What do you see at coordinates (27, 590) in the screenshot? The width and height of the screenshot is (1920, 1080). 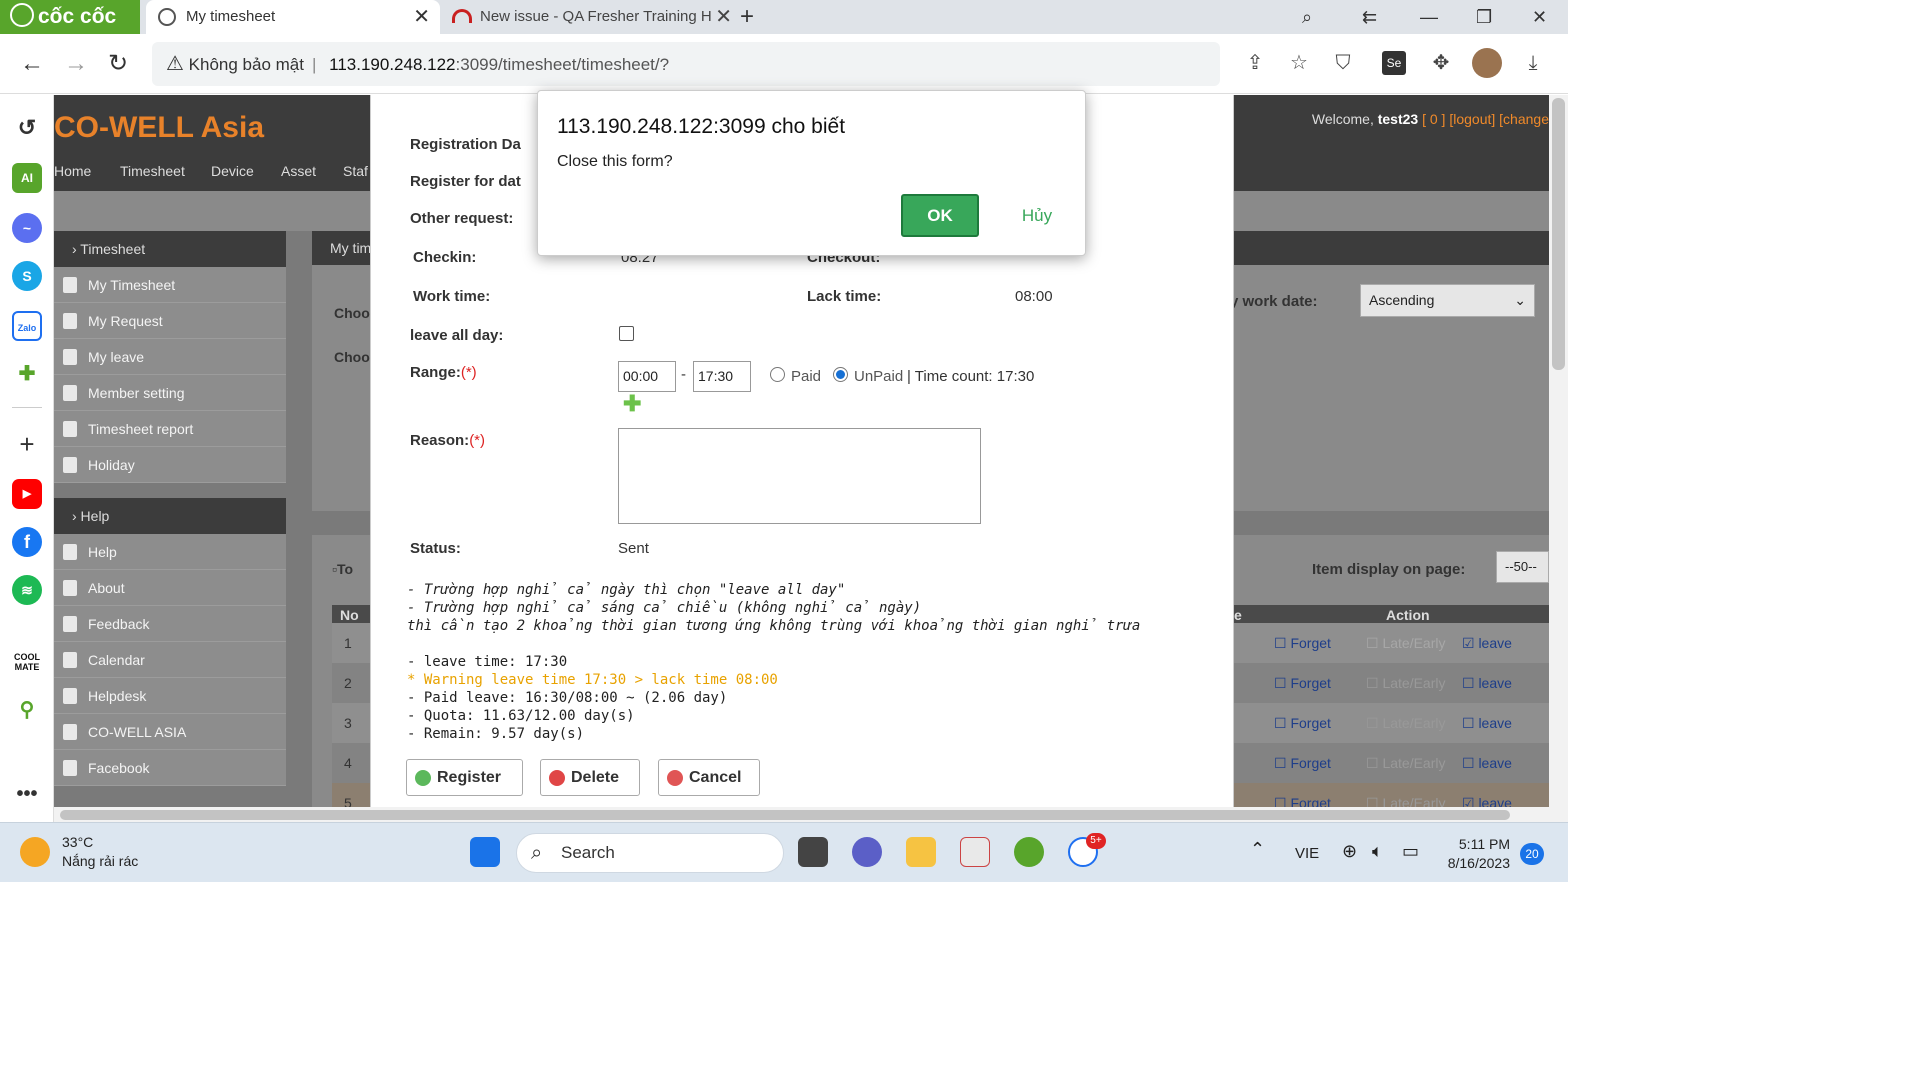 I see `spotify-icon: ≋` at bounding box center [27, 590].